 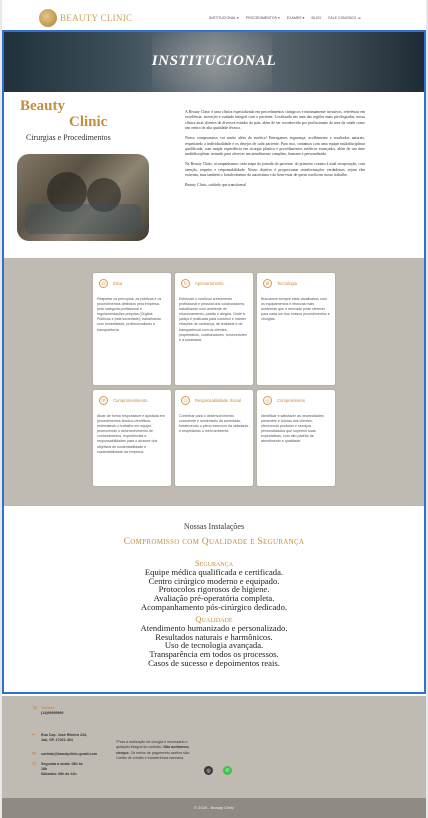 What do you see at coordinates (344, 18) in the screenshot?
I see `nav-fale-conosco: FALE CONOSCO ☏` at bounding box center [344, 18].